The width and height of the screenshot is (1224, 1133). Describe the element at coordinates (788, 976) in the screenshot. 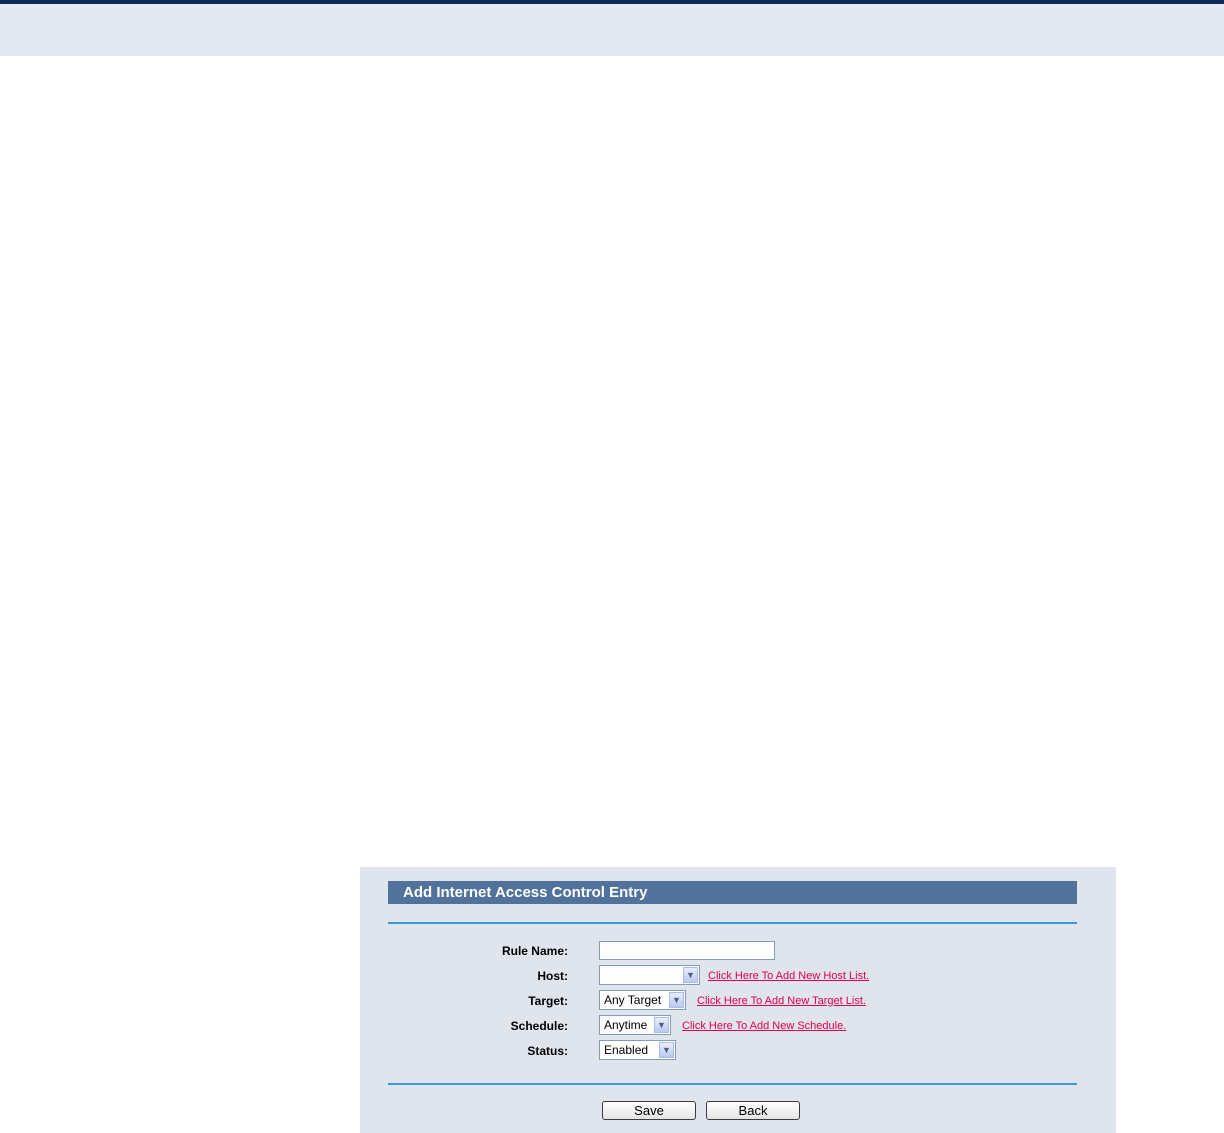

I see `add-host-list-link: Click Here To Add New Host List.` at that location.